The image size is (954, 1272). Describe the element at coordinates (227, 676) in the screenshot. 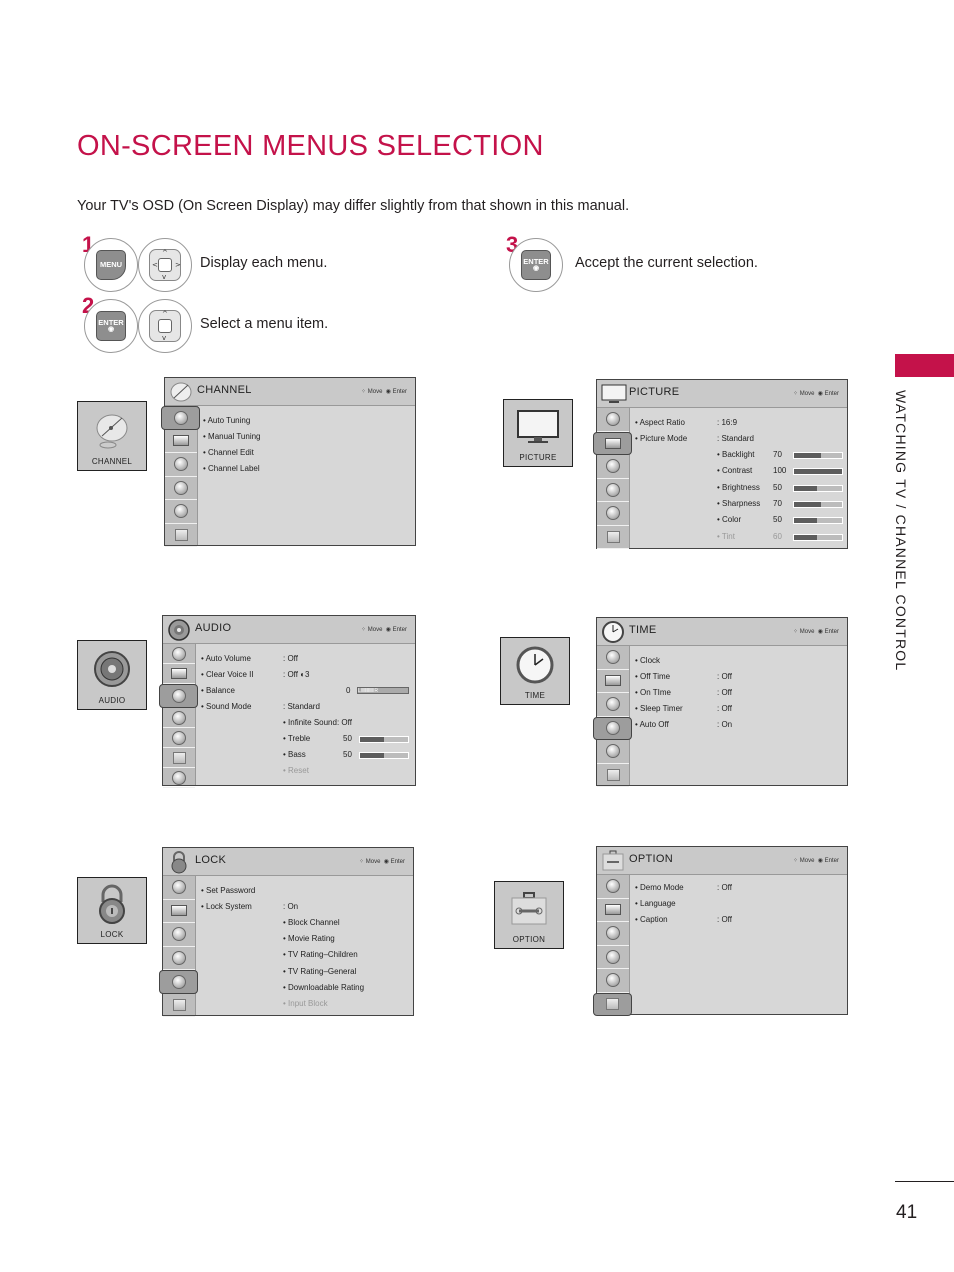

I see `menu-item: • Clear Voice II` at that location.